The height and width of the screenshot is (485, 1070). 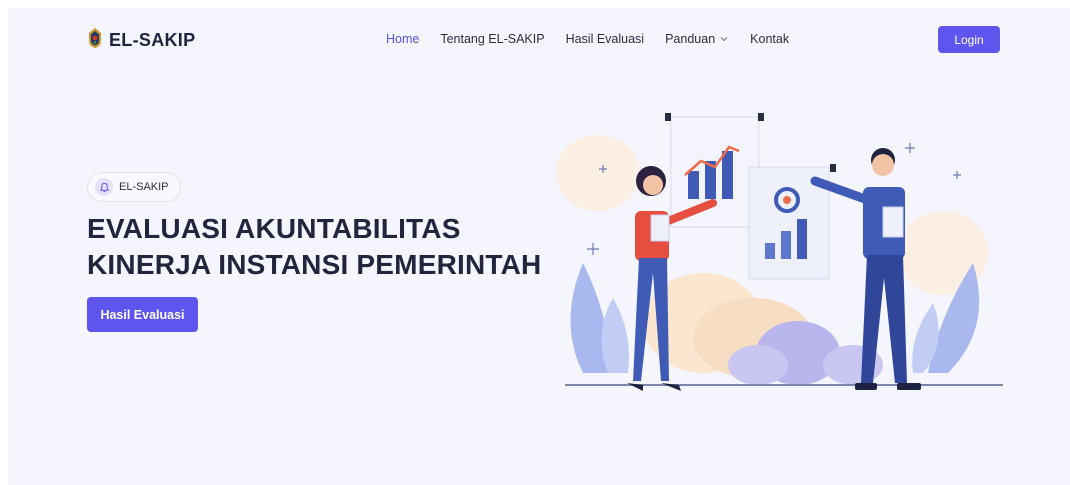 What do you see at coordinates (724, 39) in the screenshot?
I see `chevron-down-icon` at bounding box center [724, 39].